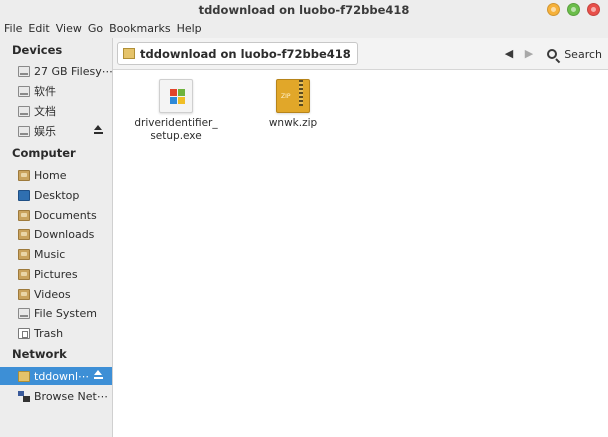 This screenshot has height=437, width=608. Describe the element at coordinates (73, 71) in the screenshot. I see `sidebar-item-label: 27 GB Filesy⋯` at that location.